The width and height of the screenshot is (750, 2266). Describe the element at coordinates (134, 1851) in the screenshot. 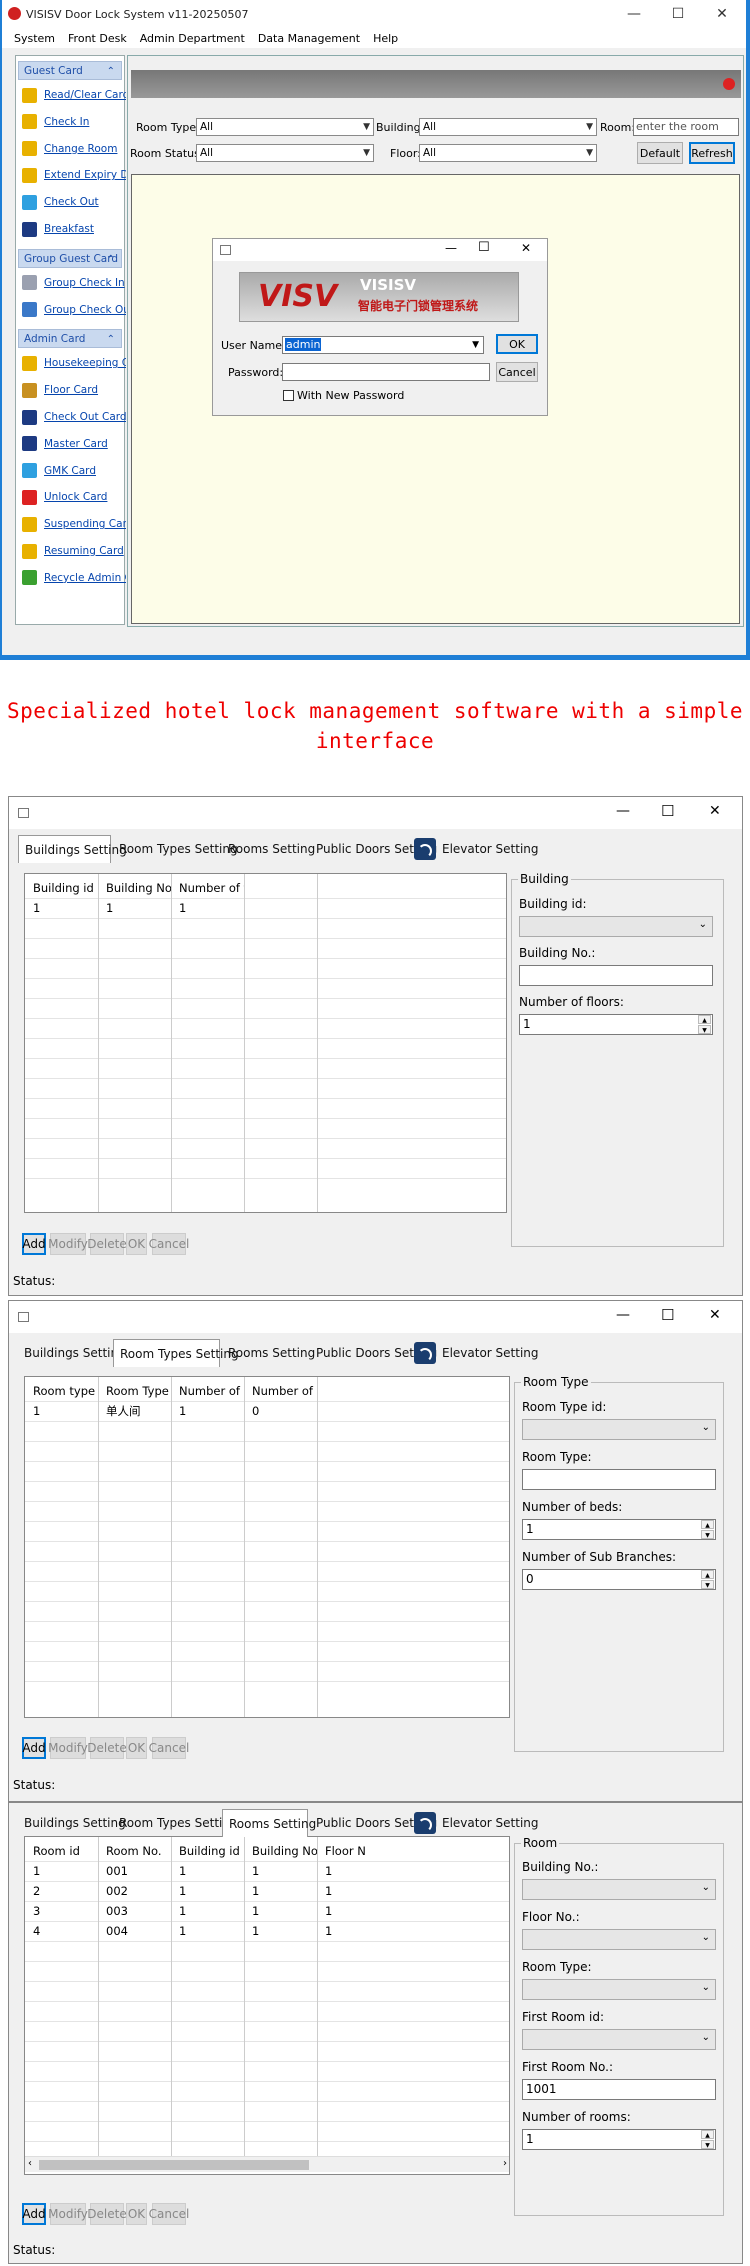

I see `column-header: Room No.` at that location.